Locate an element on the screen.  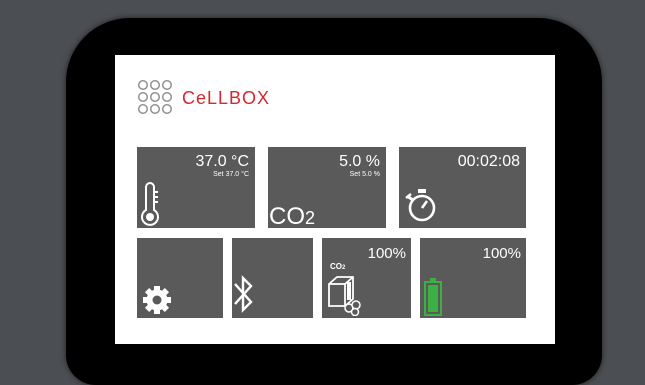
thermometer-icon is located at coordinates (150, 204).